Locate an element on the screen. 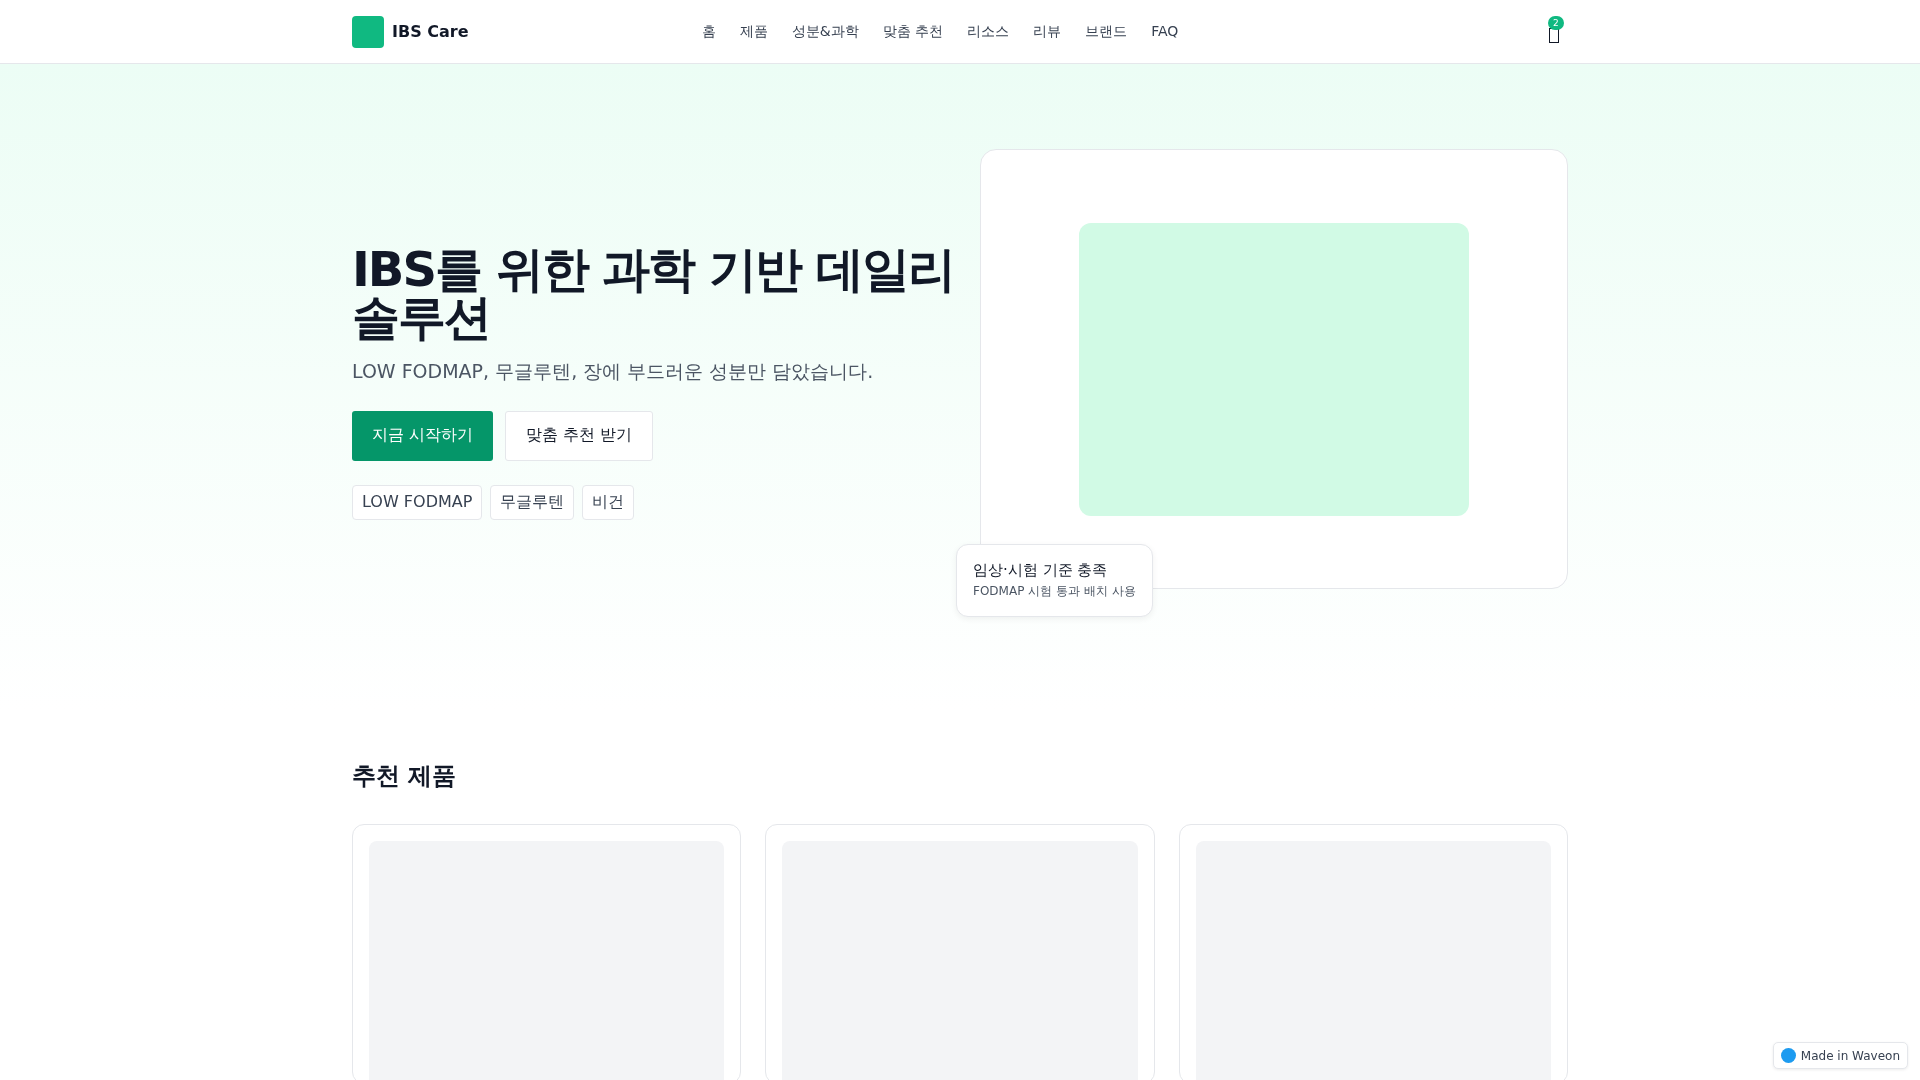 The height and width of the screenshot is (1080, 1920). tag-chip: LOW FODMAP is located at coordinates (417, 502).